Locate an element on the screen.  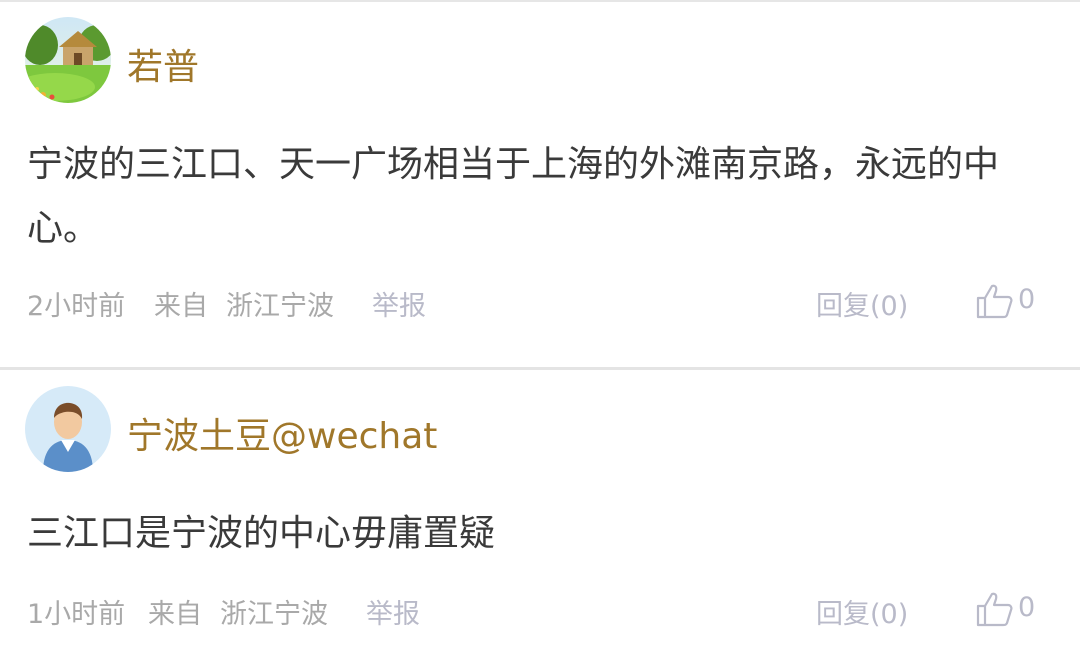
default-user-avatar-icon is located at coordinates (68, 429).